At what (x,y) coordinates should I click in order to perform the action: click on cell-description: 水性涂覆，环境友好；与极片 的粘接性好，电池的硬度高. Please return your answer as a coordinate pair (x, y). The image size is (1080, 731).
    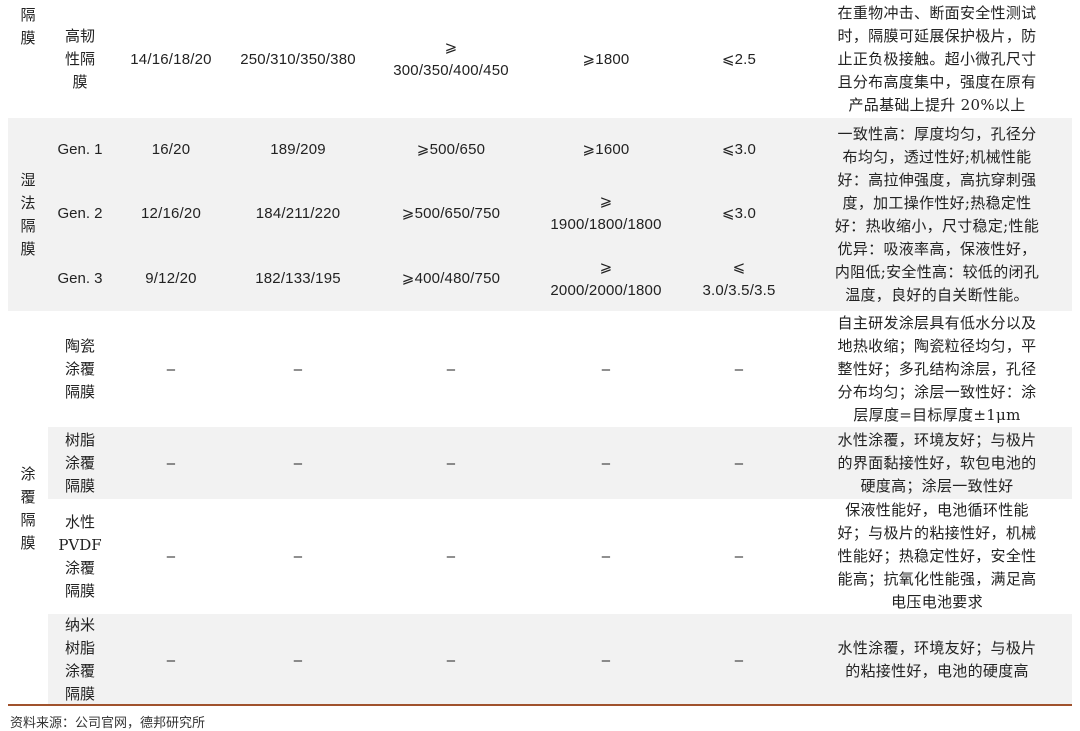
    Looking at the image, I should click on (937, 660).